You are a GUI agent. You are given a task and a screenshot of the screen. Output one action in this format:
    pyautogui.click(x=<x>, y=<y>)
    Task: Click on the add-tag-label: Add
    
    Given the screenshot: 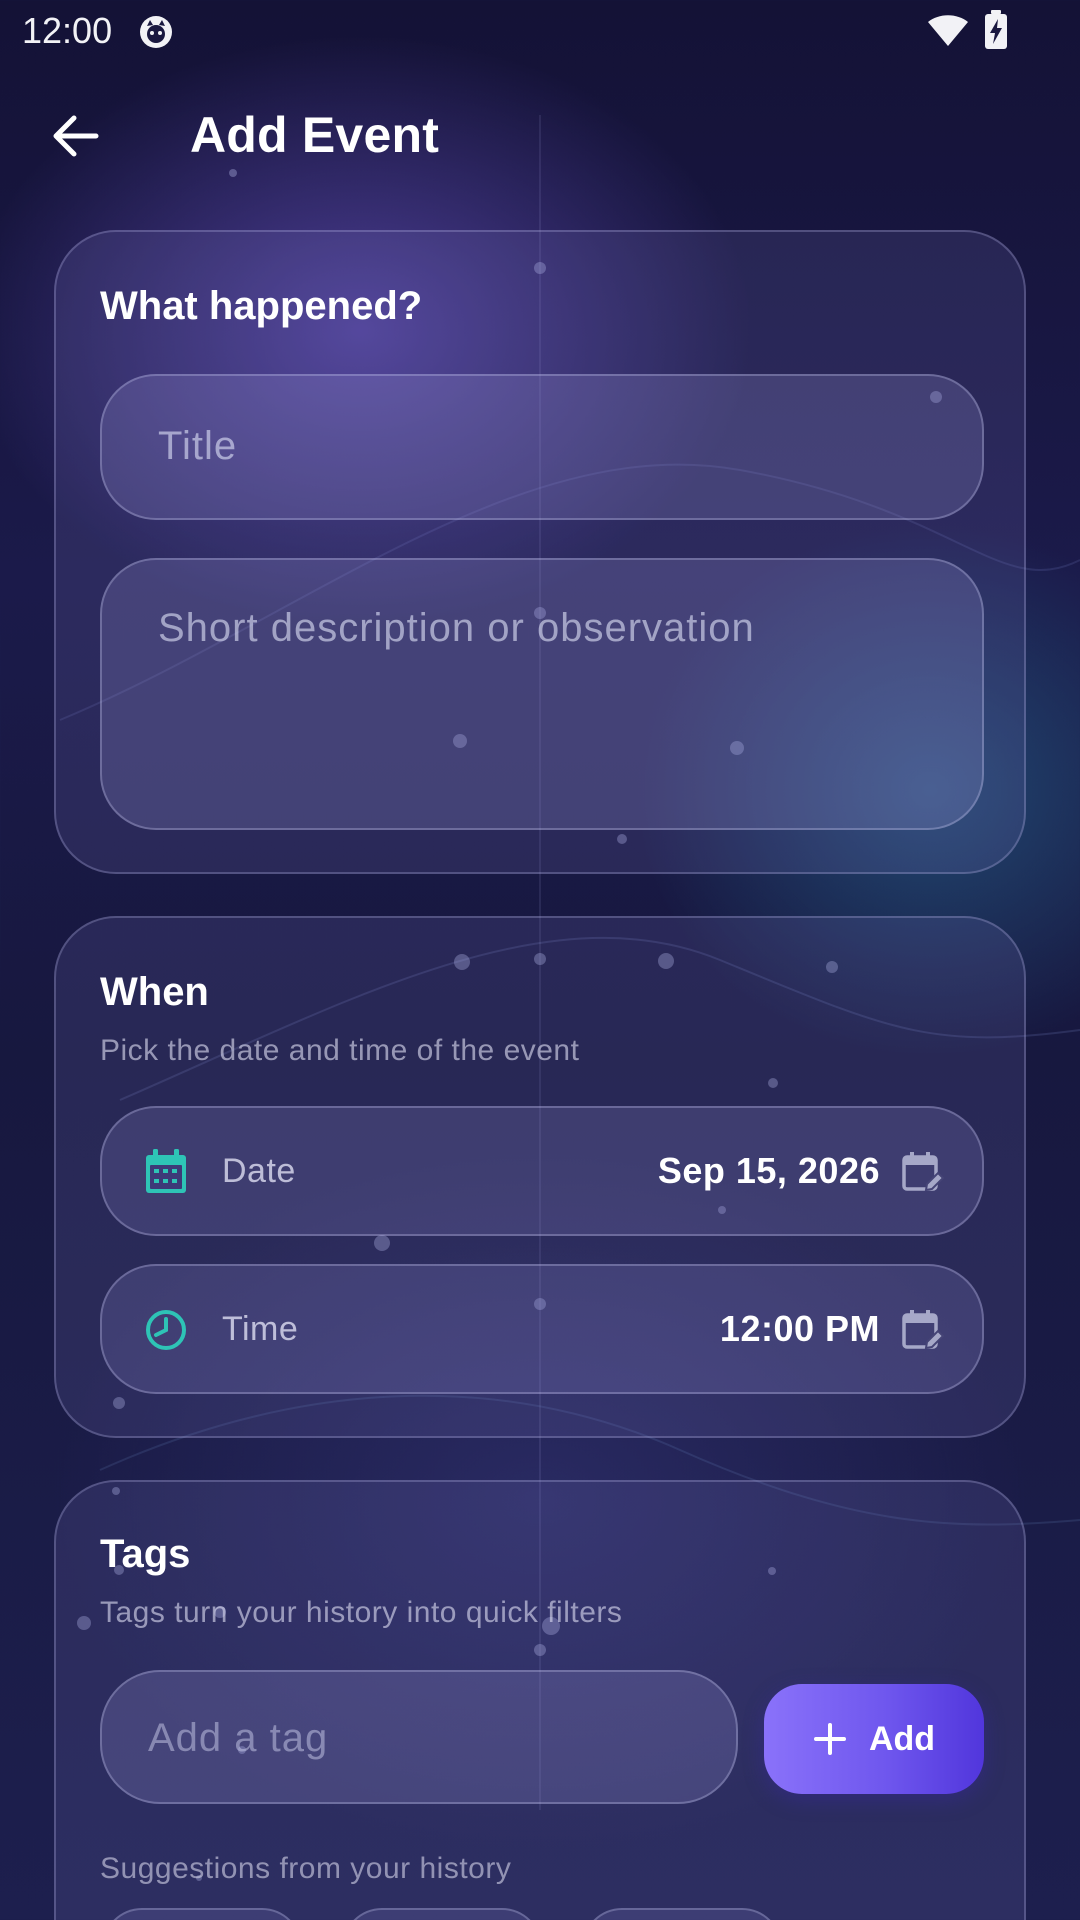 What is the action you would take?
    pyautogui.click(x=902, y=1738)
    